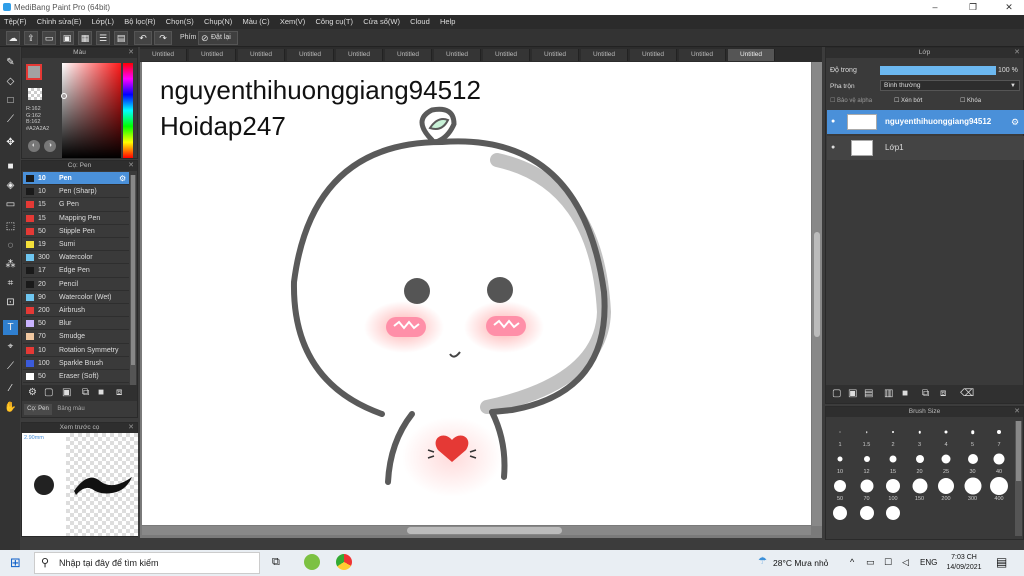 This screenshot has height=576, width=1024. Describe the element at coordinates (76, 337) in the screenshot. I see `brush-item: 70 Smudge` at that location.